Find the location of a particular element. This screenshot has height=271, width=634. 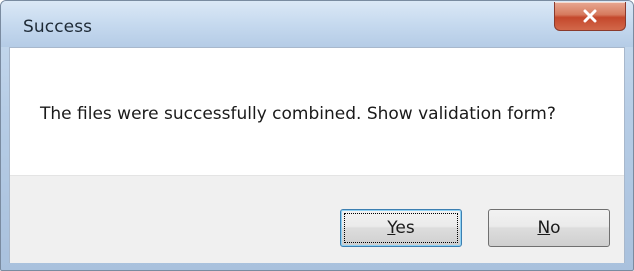

no-button: No is located at coordinates (549, 228).